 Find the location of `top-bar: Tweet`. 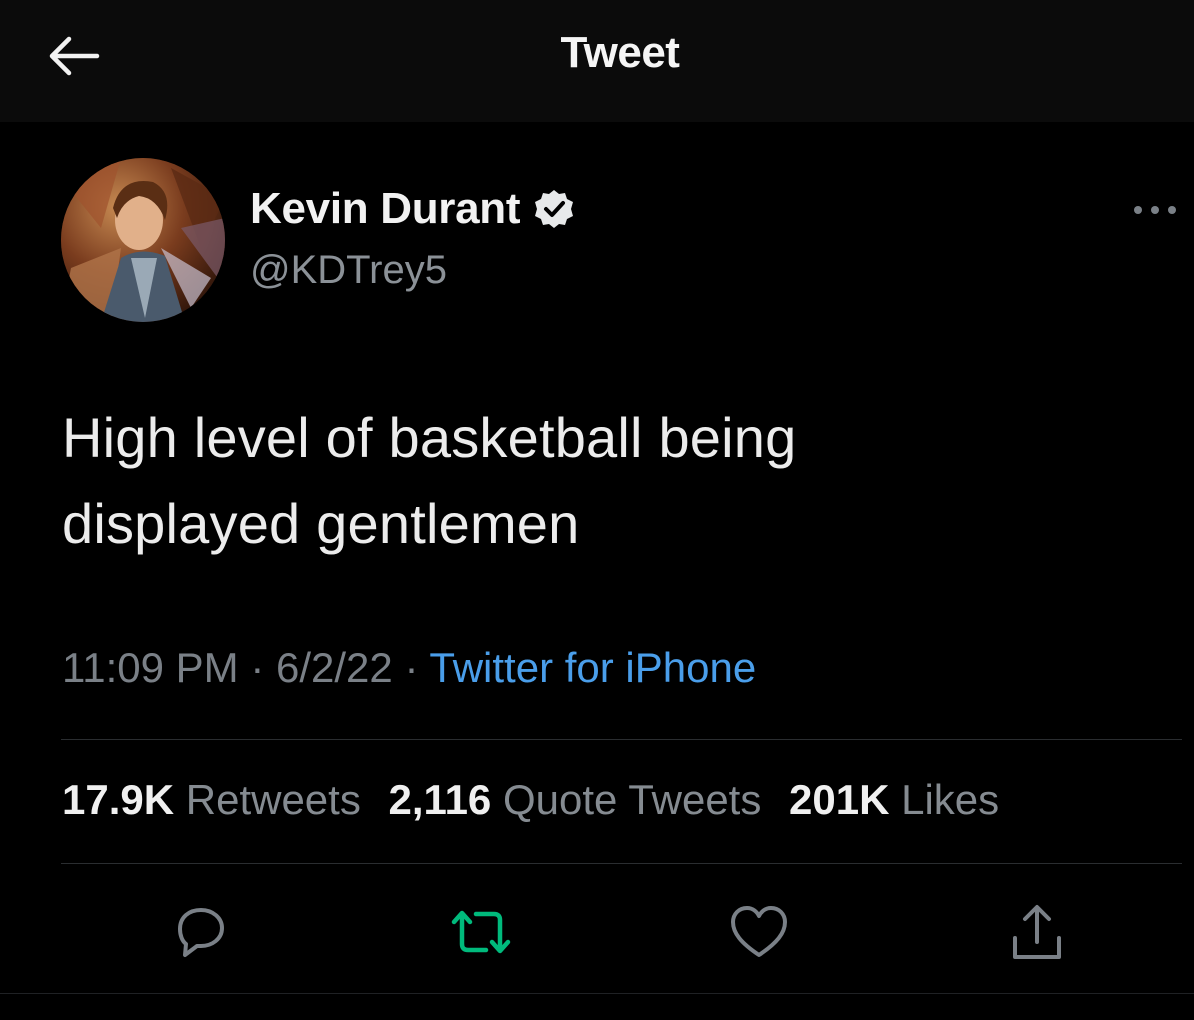

top-bar: Tweet is located at coordinates (597, 61).